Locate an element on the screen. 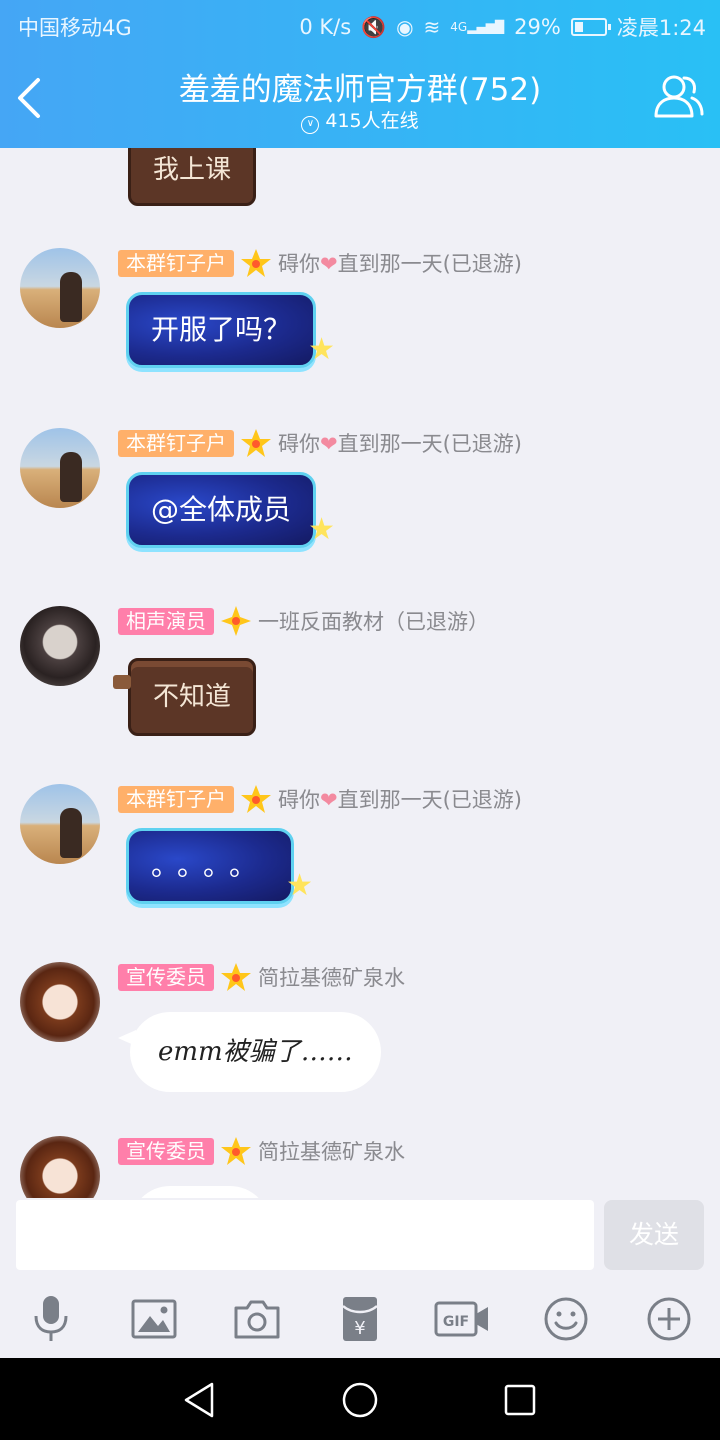  battery-icon is located at coordinates (590, 27).